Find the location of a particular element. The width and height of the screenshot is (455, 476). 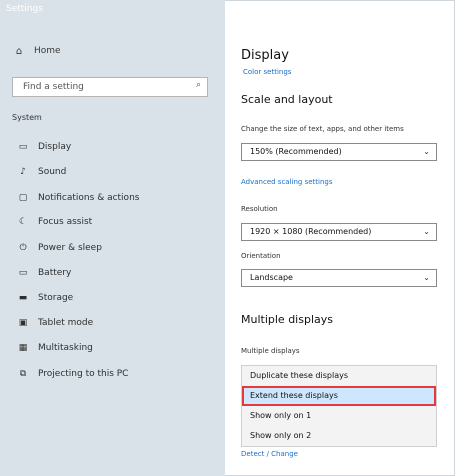

scale-layout-heading: Scale and layout is located at coordinates (287, 99).